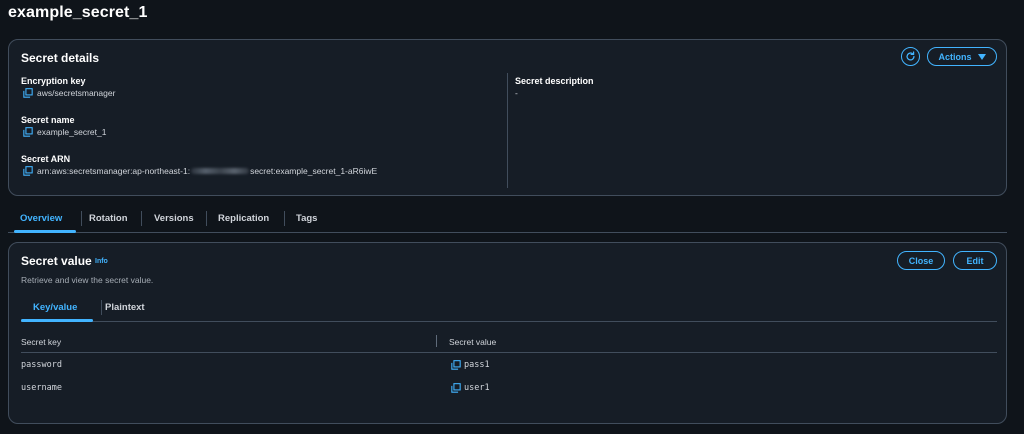 The width and height of the screenshot is (1024, 434). I want to click on secret-value-subtitle: Retrieve and view the secret value., so click(87, 280).